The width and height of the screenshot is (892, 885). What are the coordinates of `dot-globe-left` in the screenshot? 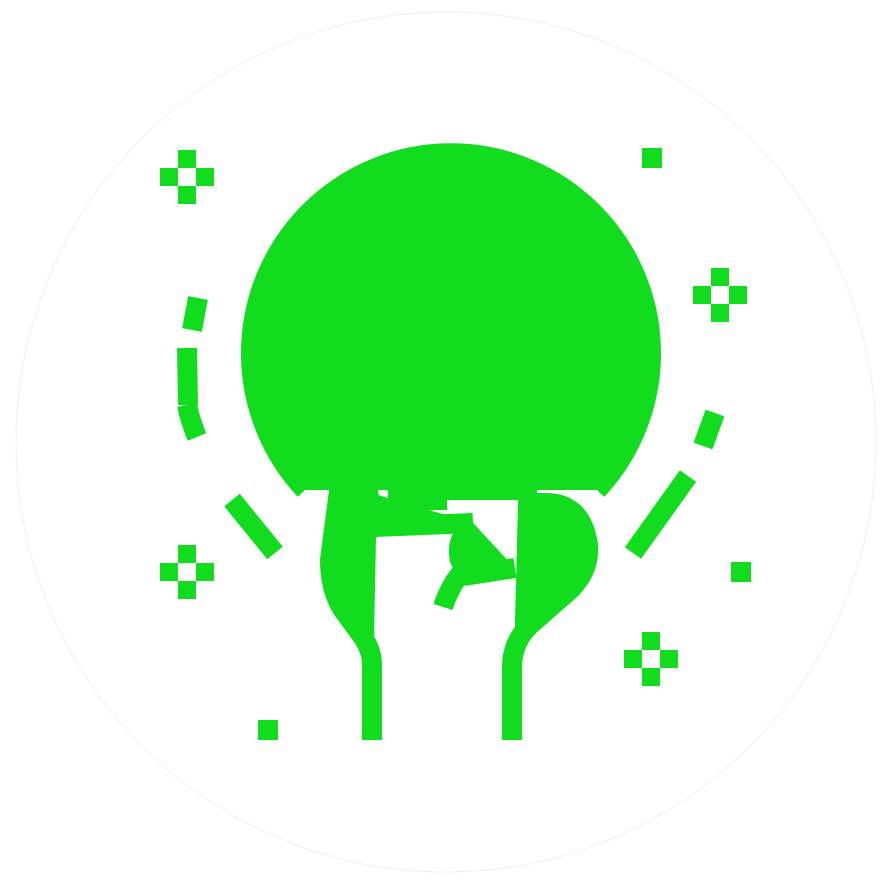 It's located at (326, 423).